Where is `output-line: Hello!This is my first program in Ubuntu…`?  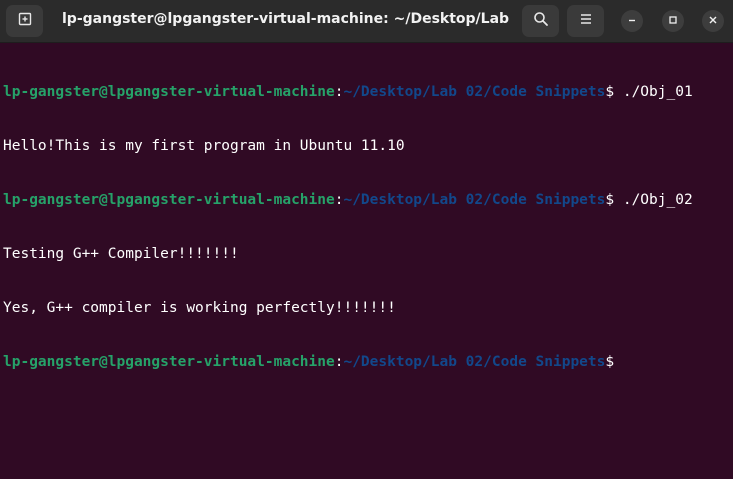 output-line: Hello!This is my first program in Ubuntu… is located at coordinates (204, 146).